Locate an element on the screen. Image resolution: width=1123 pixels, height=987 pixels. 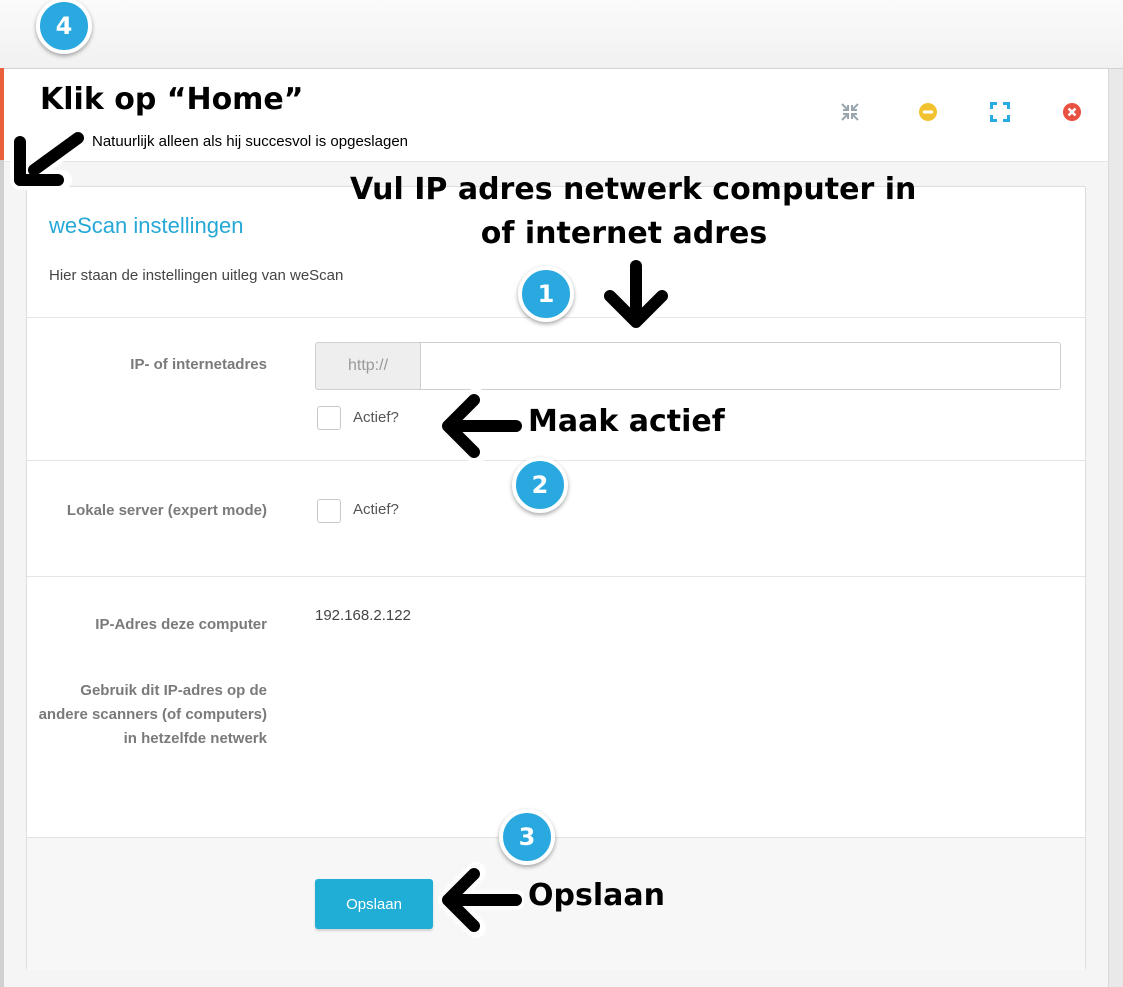
scrollbar is located at coordinates (1115, 528).